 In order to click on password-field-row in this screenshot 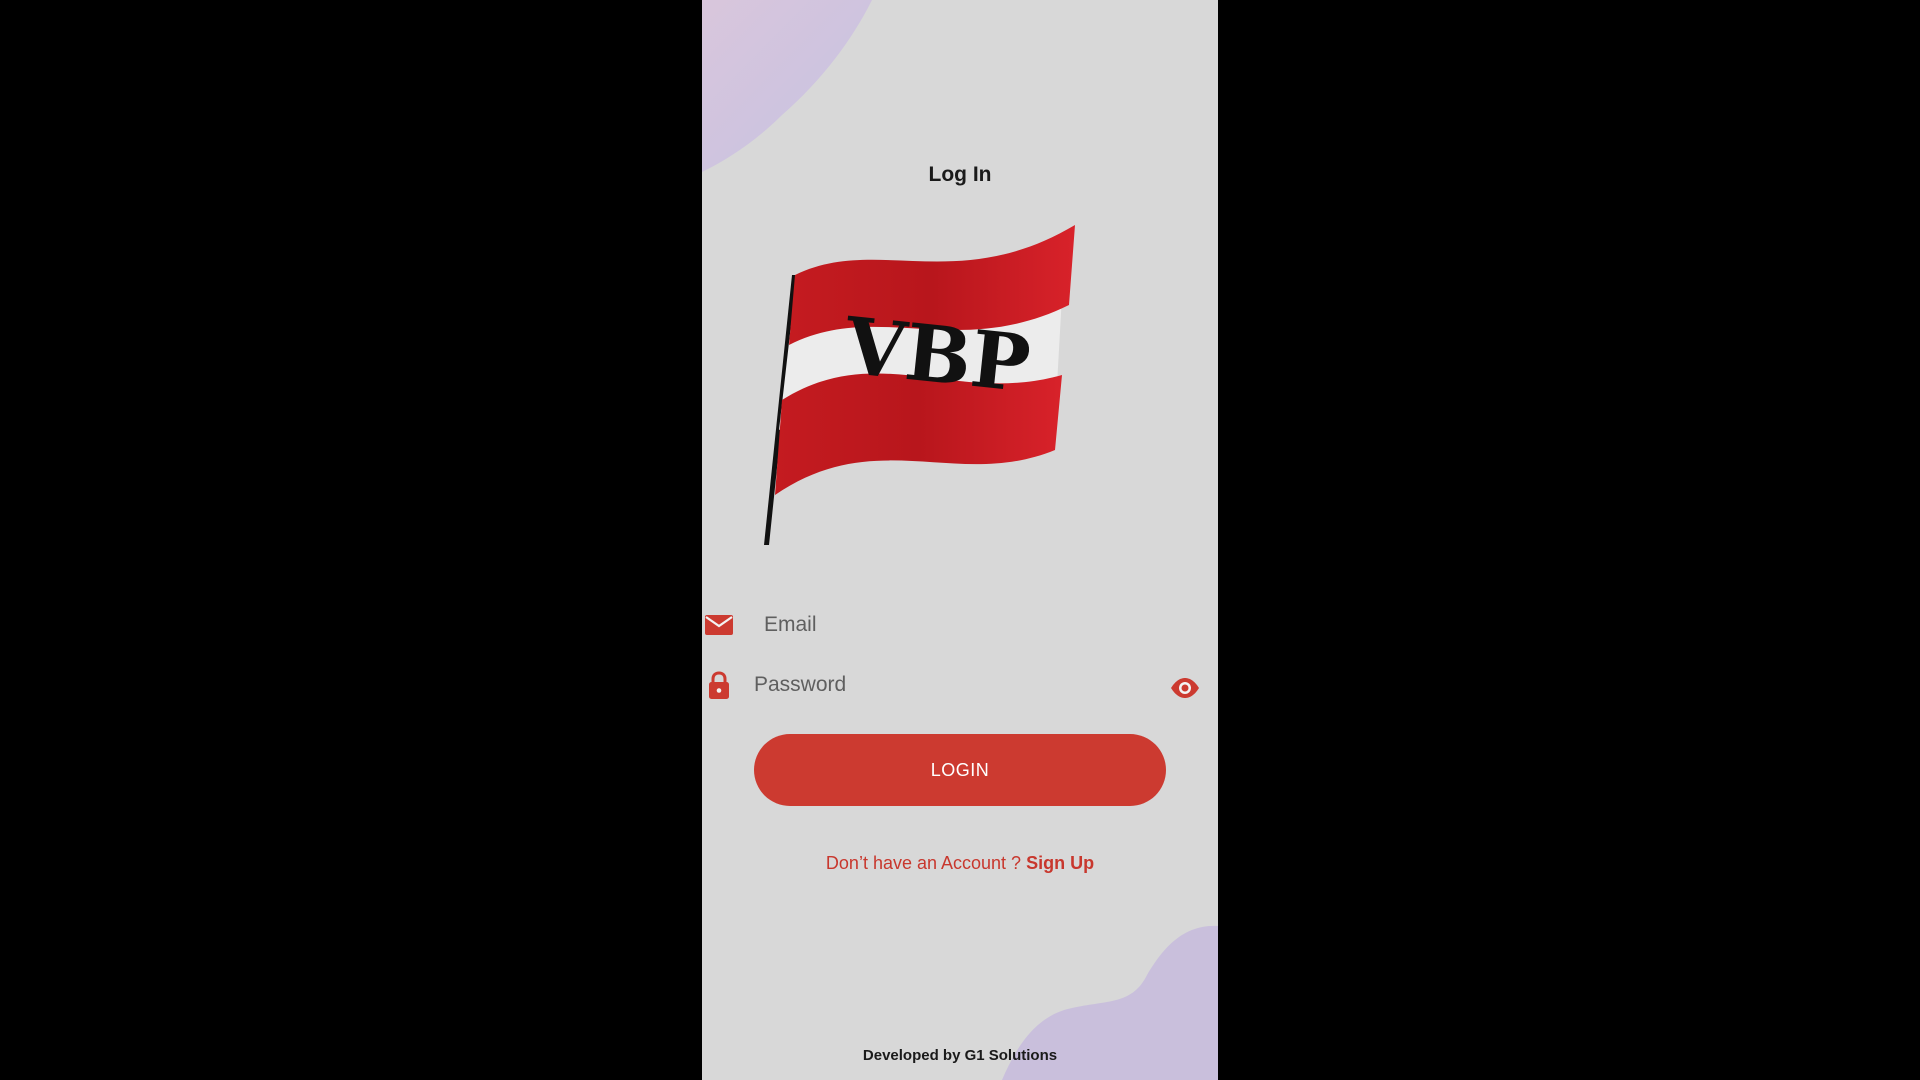, I will do `click(960, 685)`.